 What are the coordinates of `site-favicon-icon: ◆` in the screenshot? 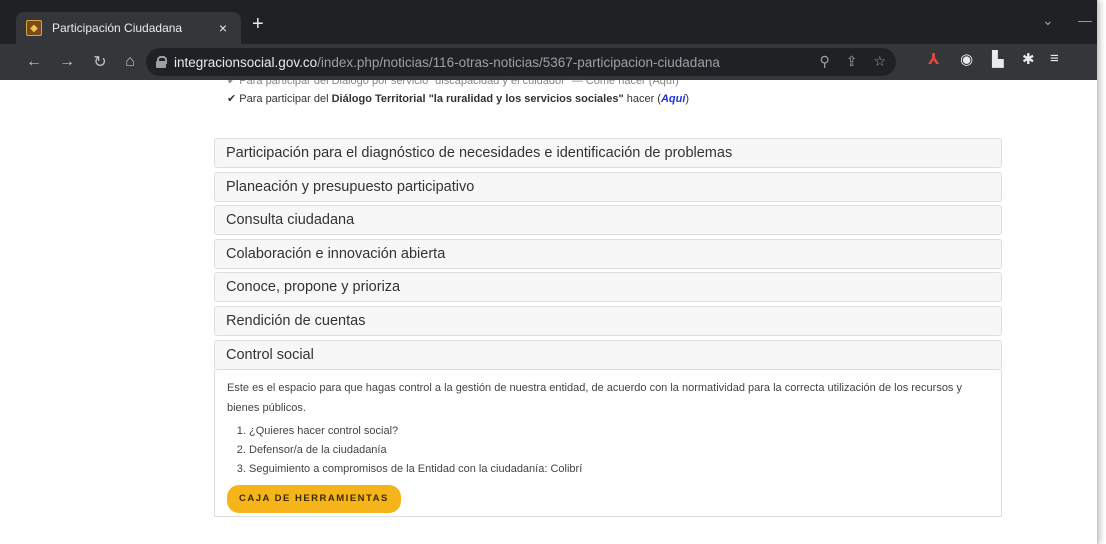 It's located at (34, 28).